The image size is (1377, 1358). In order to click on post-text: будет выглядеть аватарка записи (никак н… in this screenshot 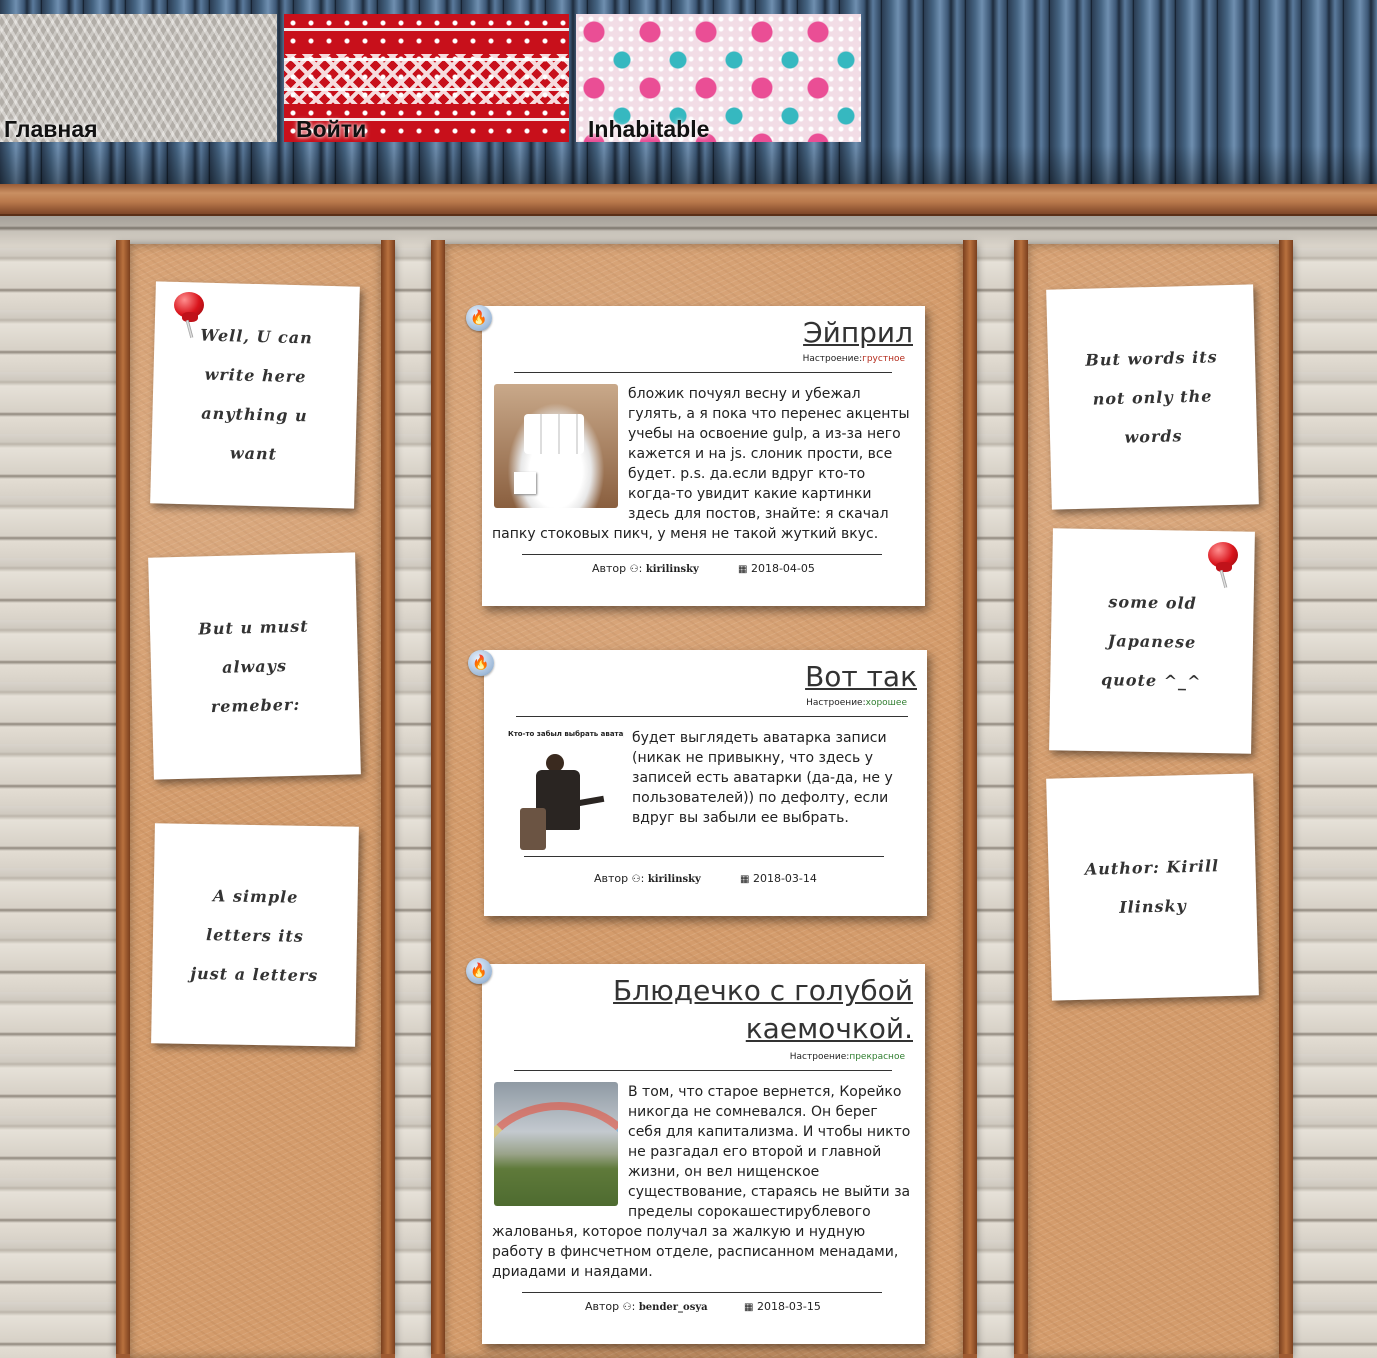, I will do `click(762, 778)`.